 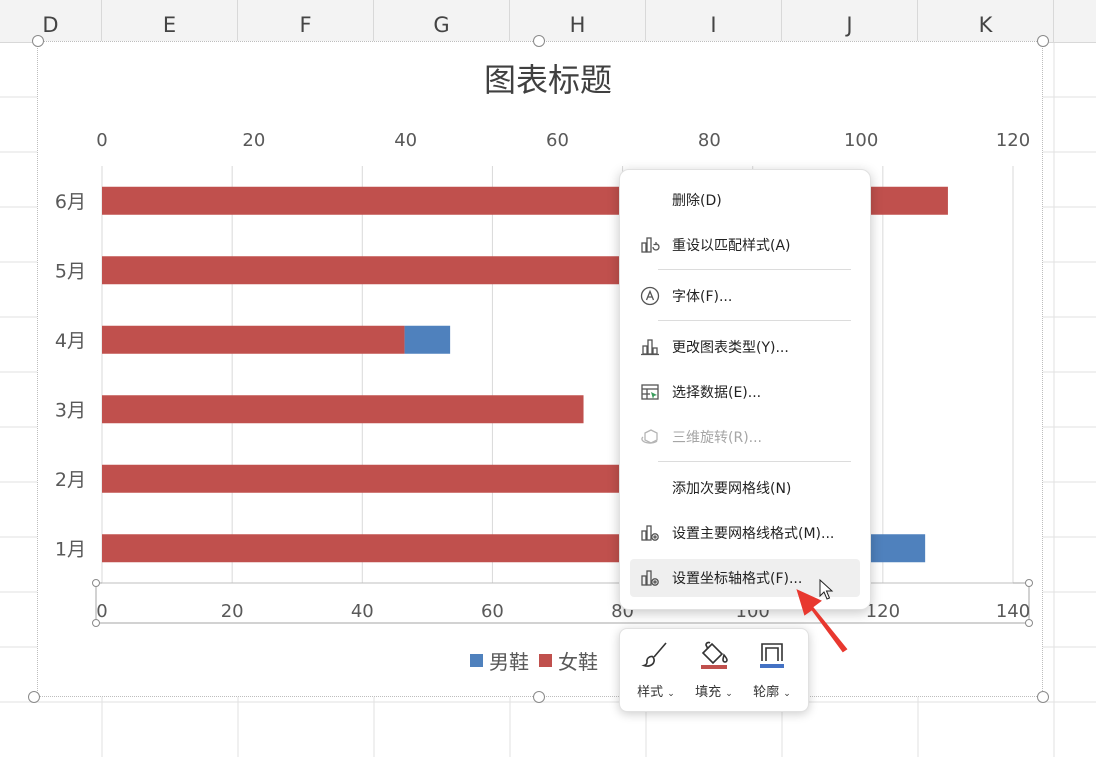 What do you see at coordinates (650, 533) in the screenshot?
I see `format-gridlines-icon` at bounding box center [650, 533].